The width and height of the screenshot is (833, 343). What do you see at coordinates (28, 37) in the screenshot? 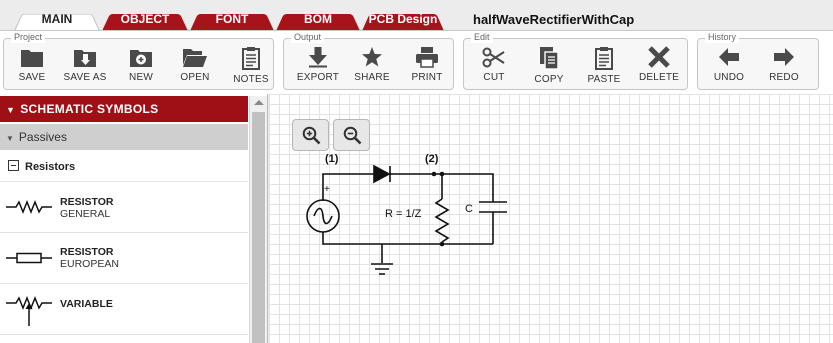
I see `project-group-label: Project` at bounding box center [28, 37].